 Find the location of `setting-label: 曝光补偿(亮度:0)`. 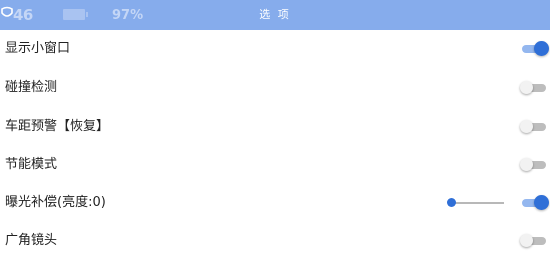

setting-label: 曝光补偿(亮度:0) is located at coordinates (55, 202).